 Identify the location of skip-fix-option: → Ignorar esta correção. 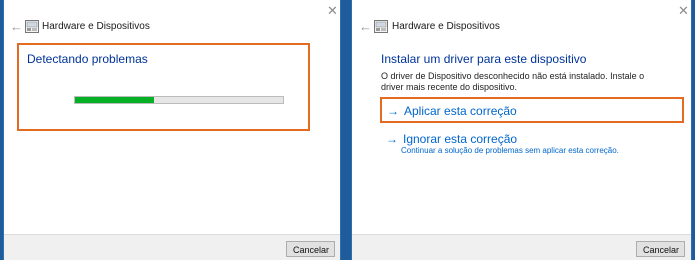
(451, 139).